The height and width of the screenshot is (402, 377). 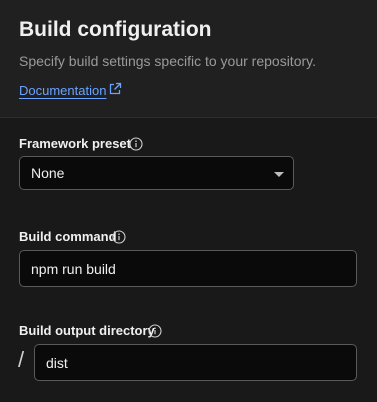 What do you see at coordinates (62, 91) in the screenshot?
I see `documentation-link: Documentation` at bounding box center [62, 91].